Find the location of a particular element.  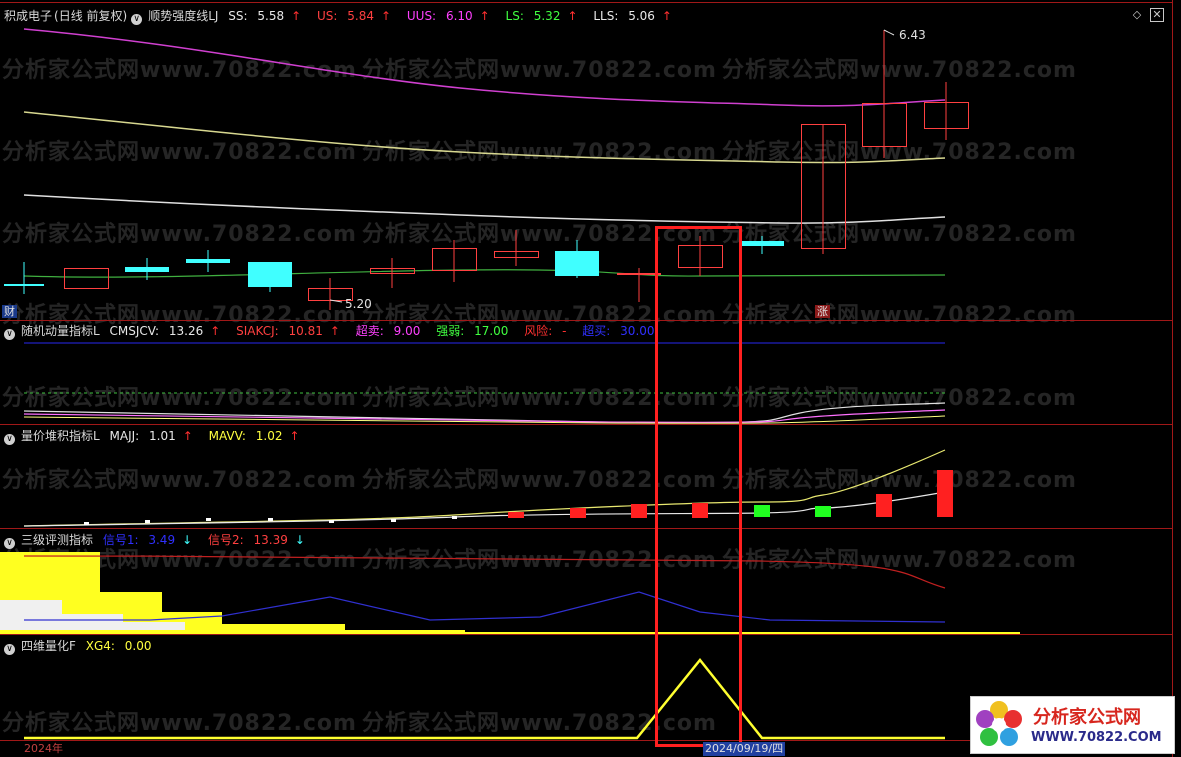

value-label: LS: is located at coordinates (514, 16).